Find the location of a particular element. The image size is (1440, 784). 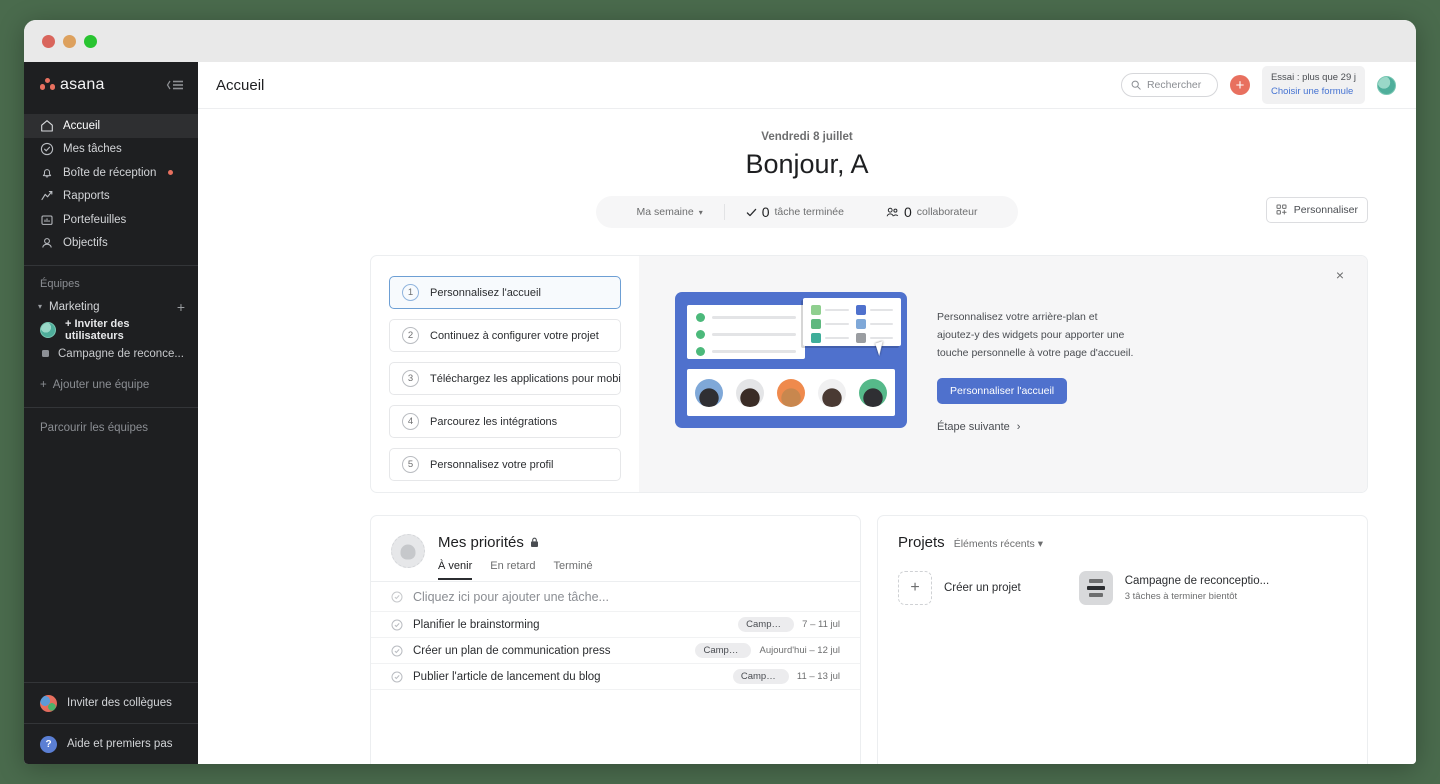

browse-teams-button: Parcourir les équipes is located at coordinates (111, 421).